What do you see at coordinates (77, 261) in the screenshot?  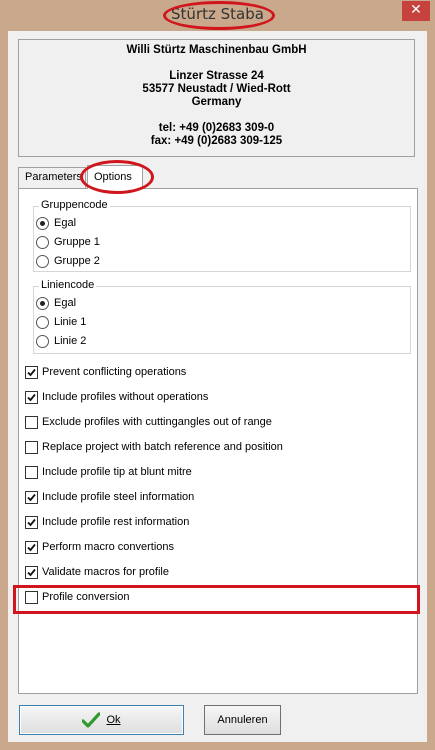 I see `radio-label: Gruppe 2` at bounding box center [77, 261].